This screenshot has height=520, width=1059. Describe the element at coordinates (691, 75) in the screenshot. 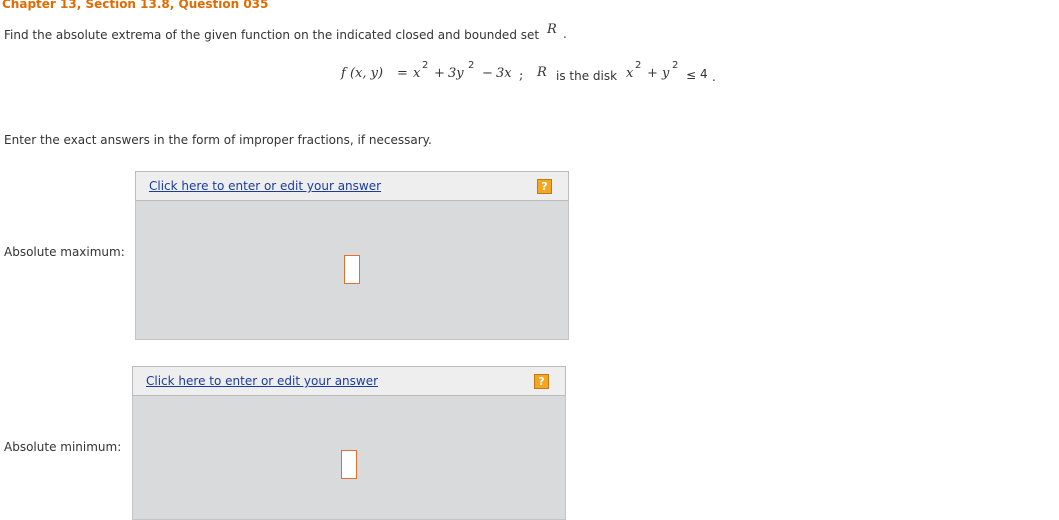

I see `less-equal-sign: ≤` at that location.